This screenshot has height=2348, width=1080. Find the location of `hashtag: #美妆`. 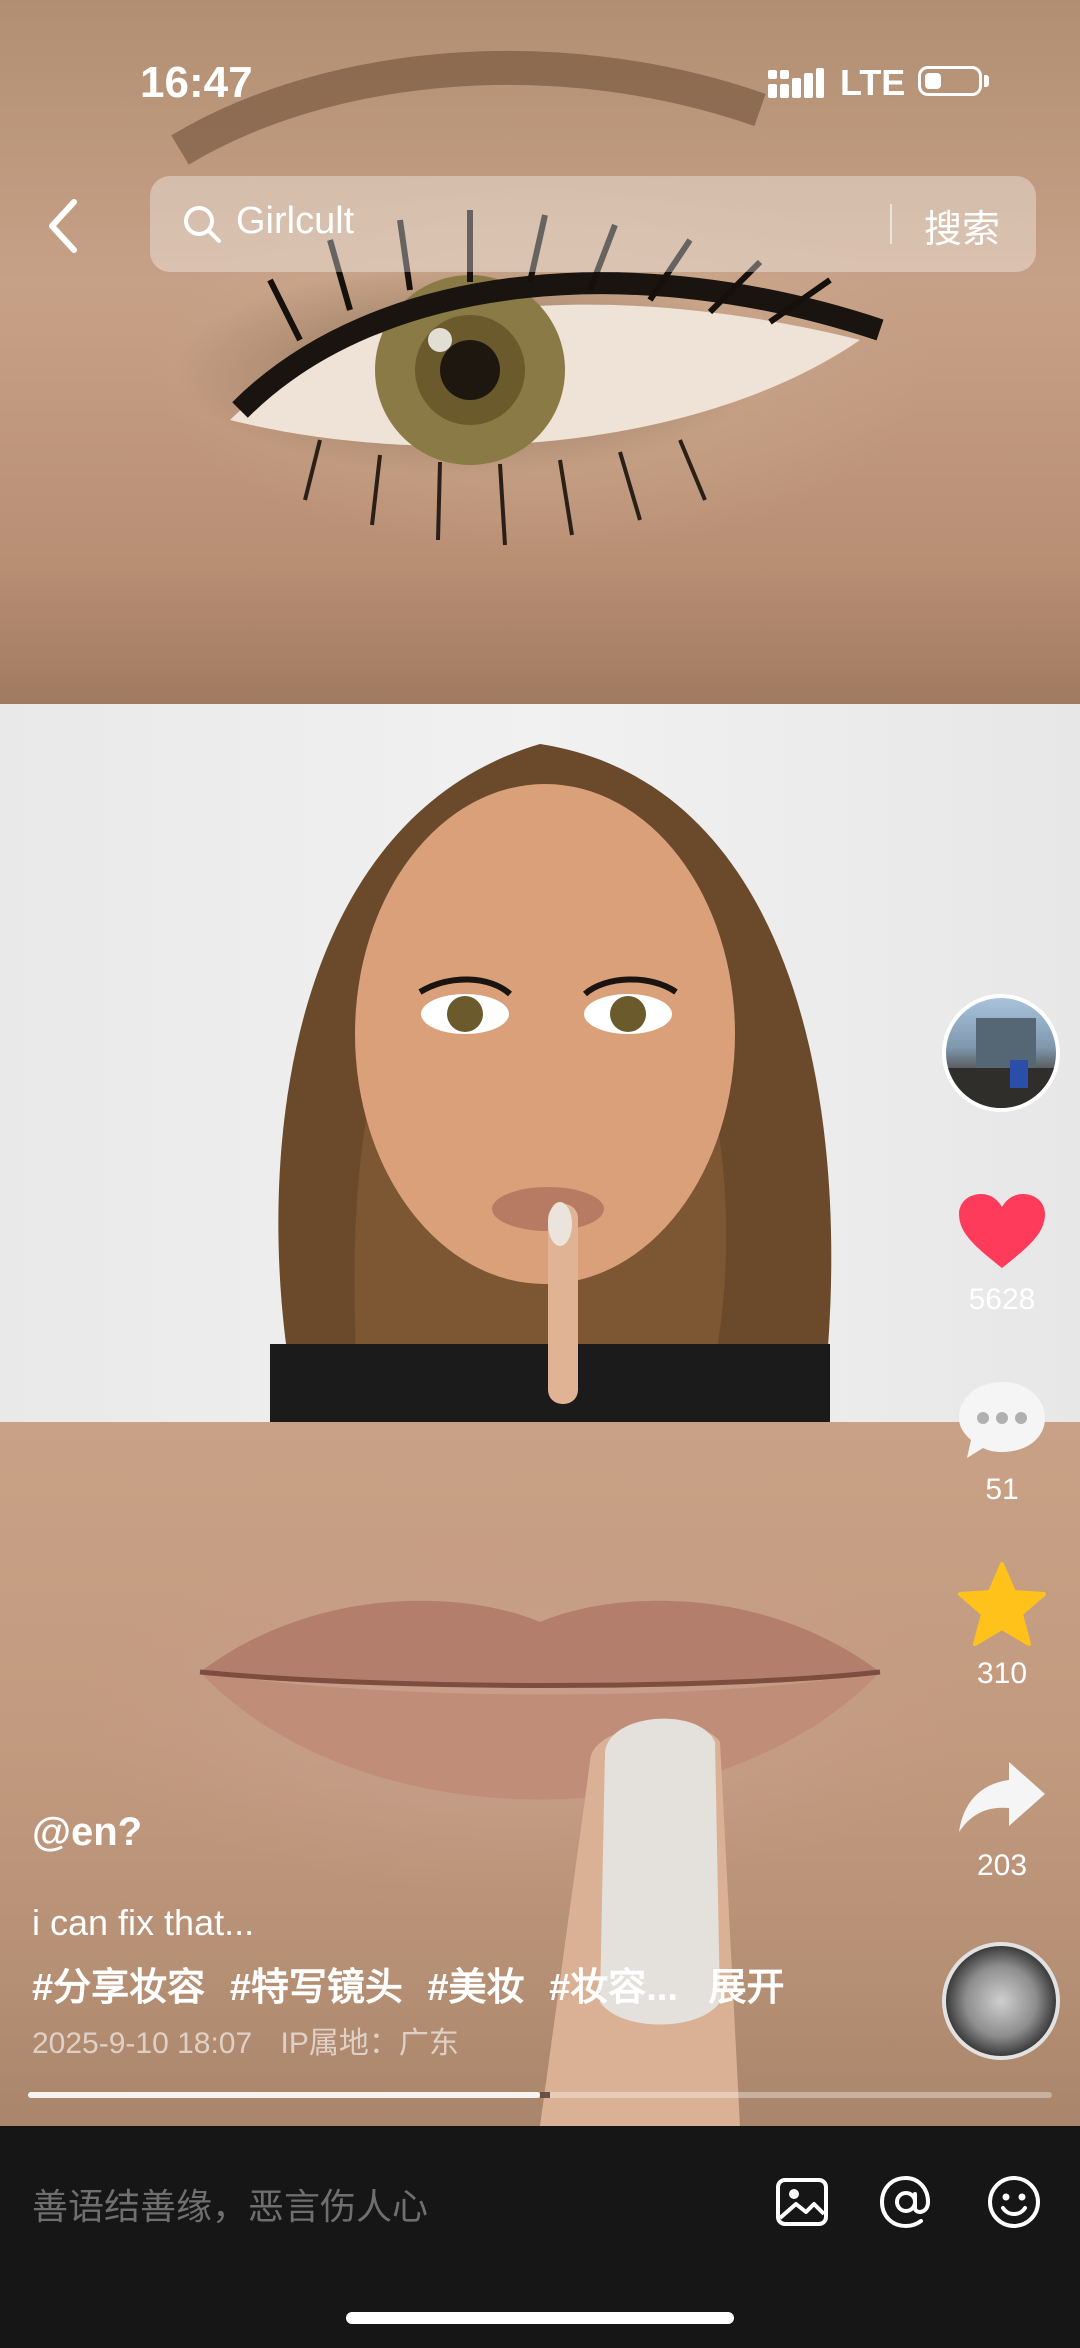

hashtag: #美妆 is located at coordinates (475, 1988).